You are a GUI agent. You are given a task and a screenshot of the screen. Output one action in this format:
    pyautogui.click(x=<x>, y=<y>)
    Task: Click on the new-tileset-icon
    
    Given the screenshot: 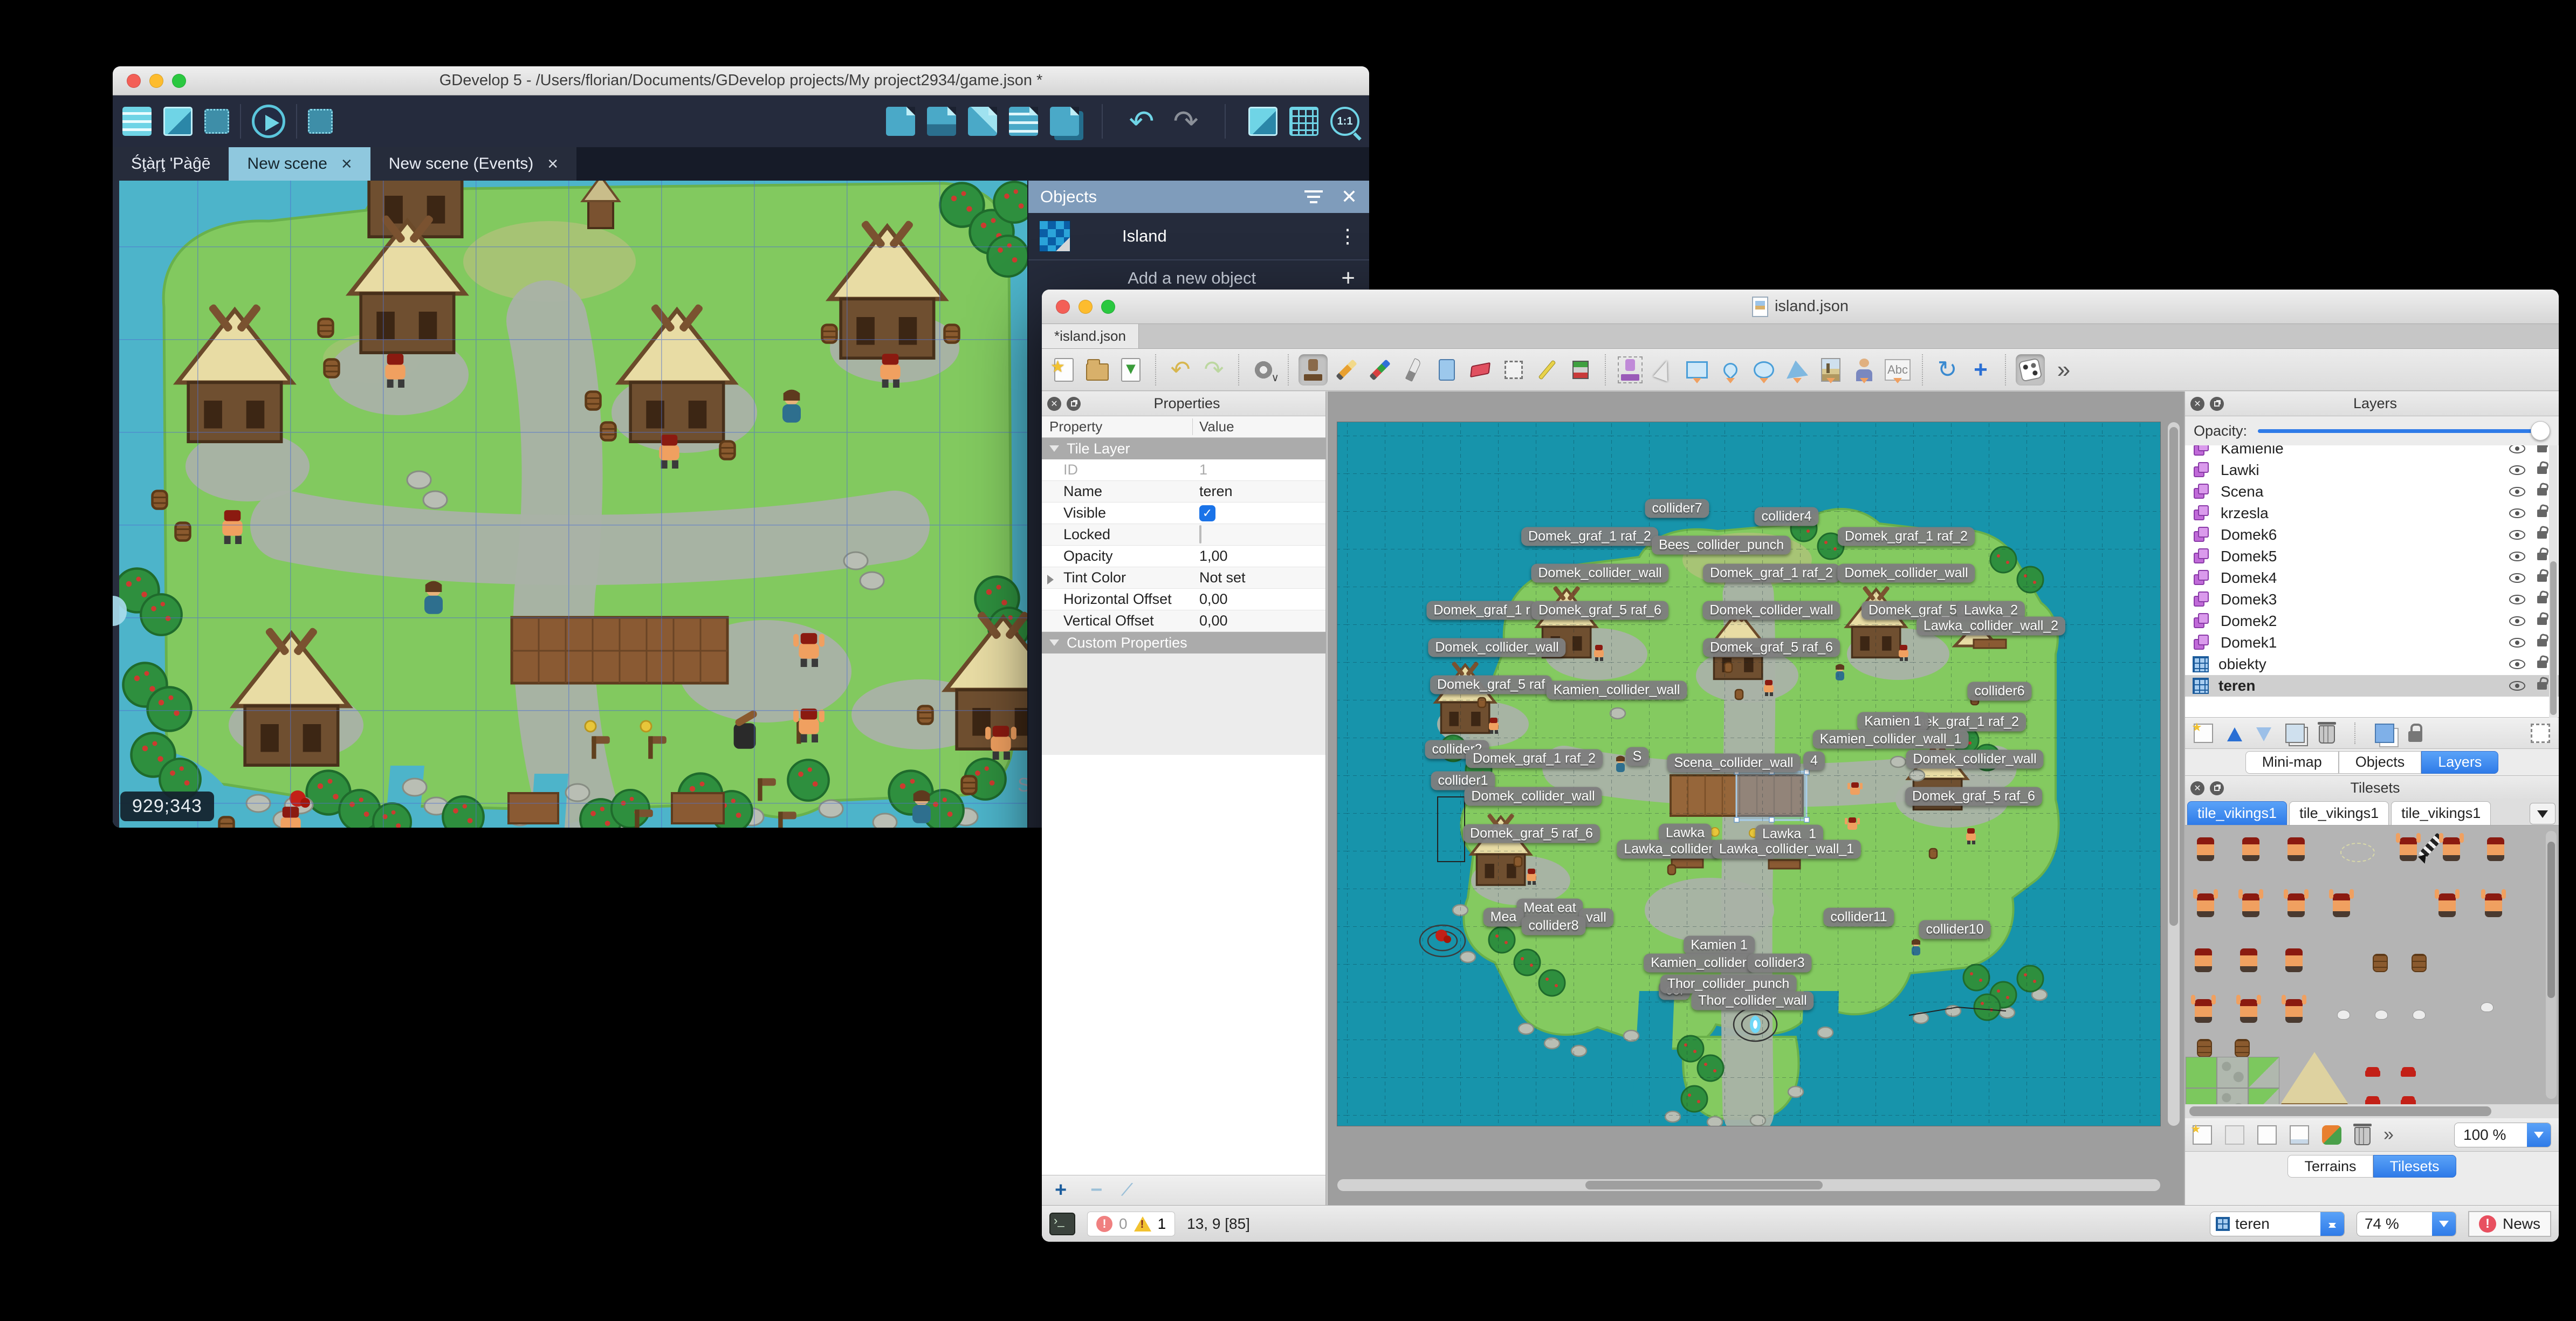 What is the action you would take?
    pyautogui.click(x=2201, y=1134)
    